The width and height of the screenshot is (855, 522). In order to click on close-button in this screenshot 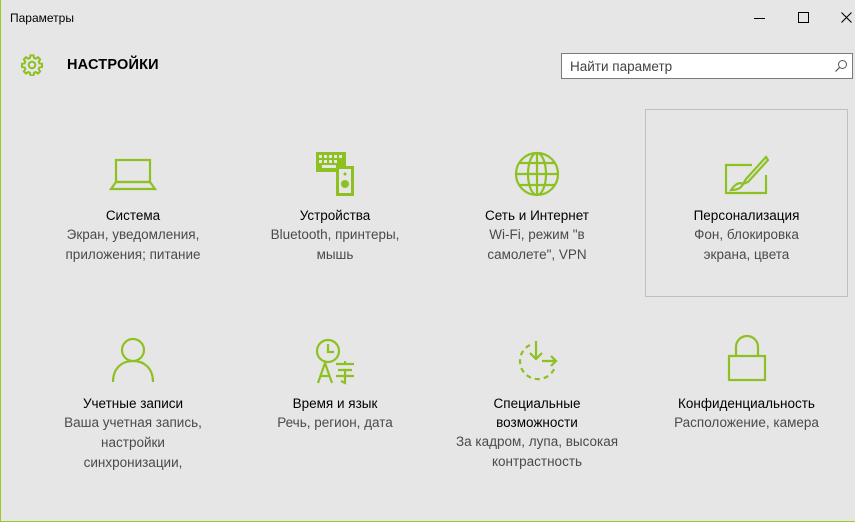, I will do `click(839, 17)`.